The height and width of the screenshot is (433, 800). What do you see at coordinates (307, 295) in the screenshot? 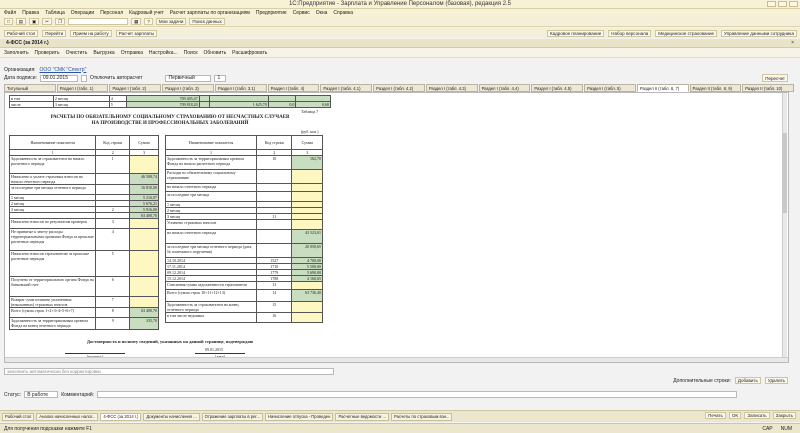
I see `amount-cell: 63 736,40` at bounding box center [307, 295].